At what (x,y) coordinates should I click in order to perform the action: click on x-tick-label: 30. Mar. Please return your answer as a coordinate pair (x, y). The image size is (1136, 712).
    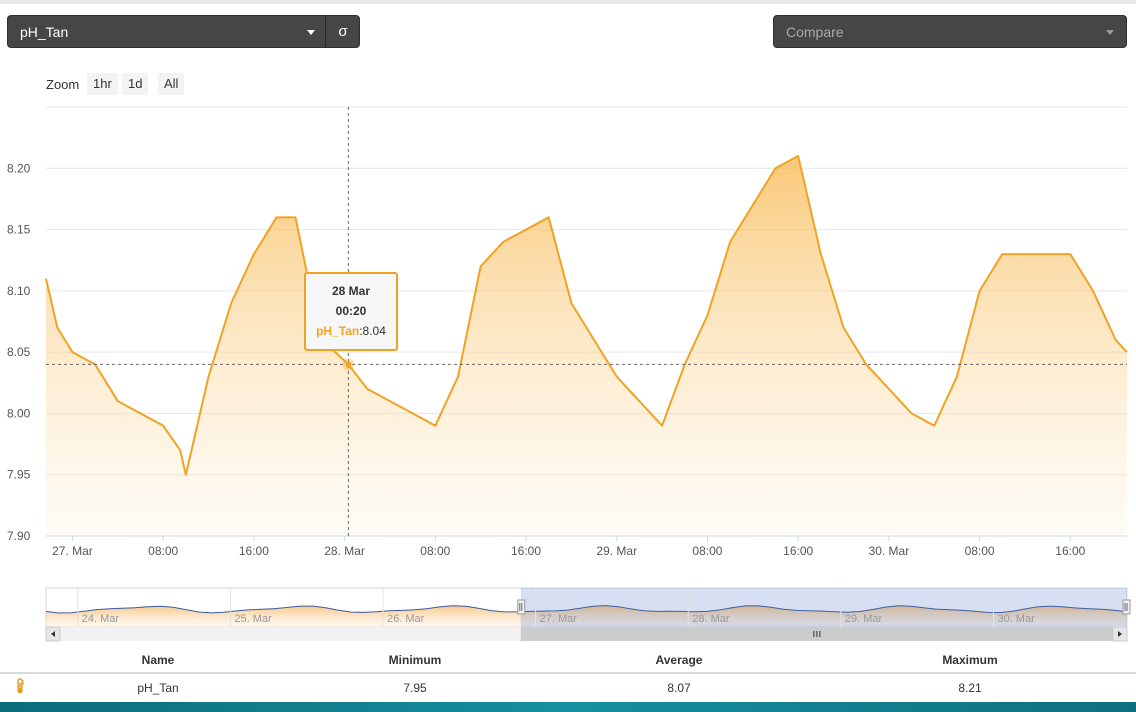
    Looking at the image, I should click on (889, 551).